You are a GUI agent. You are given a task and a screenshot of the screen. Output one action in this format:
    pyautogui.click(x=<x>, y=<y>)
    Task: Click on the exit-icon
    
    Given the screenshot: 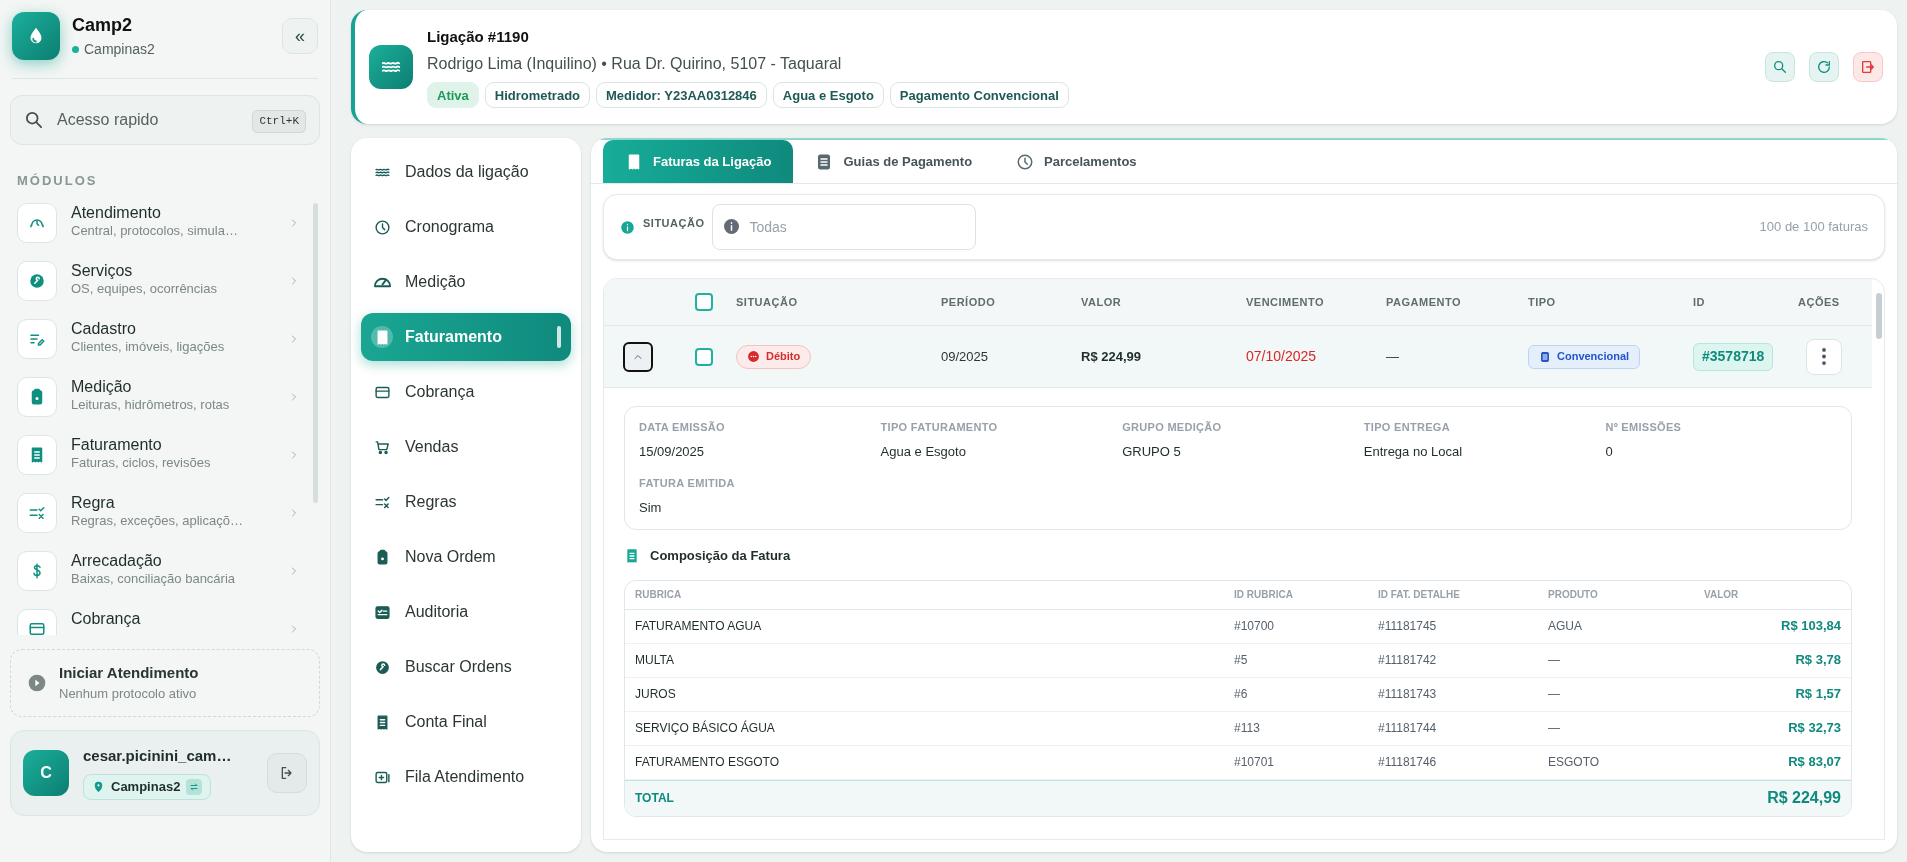 What is the action you would take?
    pyautogui.click(x=1868, y=67)
    